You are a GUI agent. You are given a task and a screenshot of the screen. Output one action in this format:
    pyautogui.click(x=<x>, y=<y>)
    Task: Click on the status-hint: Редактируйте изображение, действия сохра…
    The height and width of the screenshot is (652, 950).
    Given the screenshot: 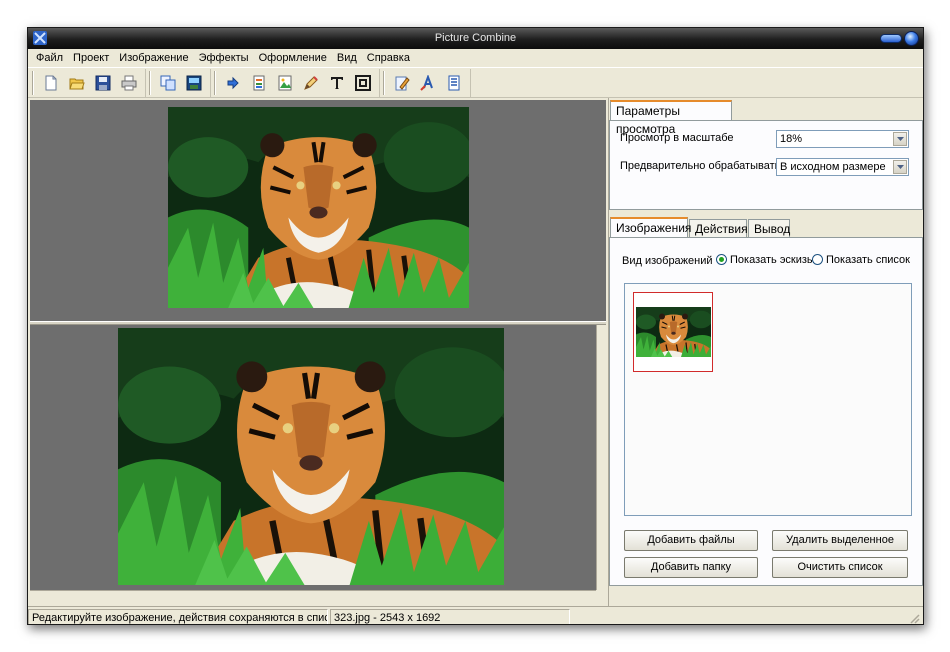 What is the action you would take?
    pyautogui.click(x=178, y=616)
    